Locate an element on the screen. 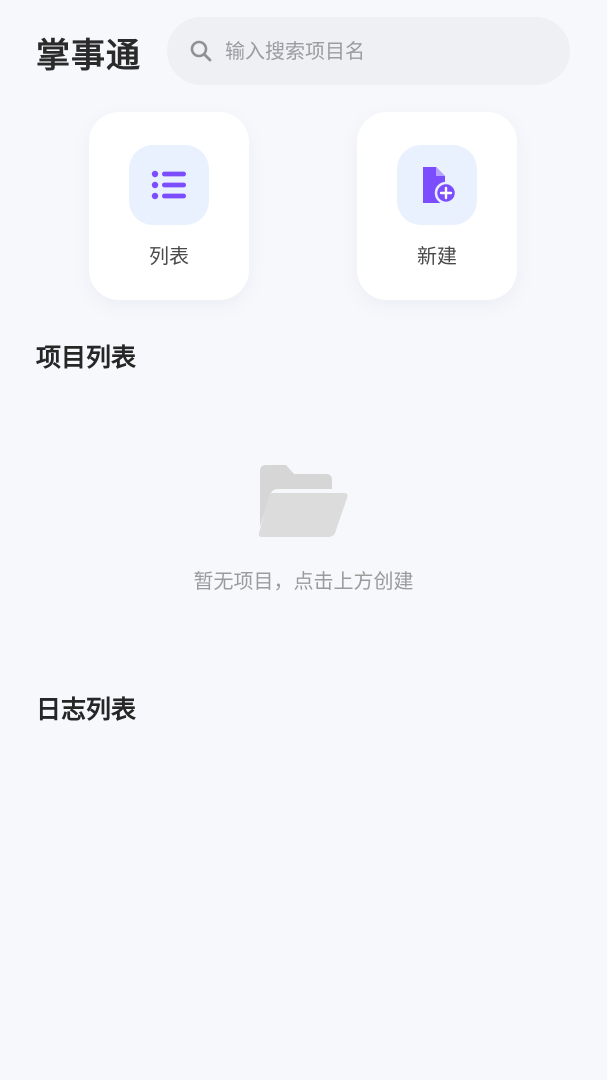 The width and height of the screenshot is (607, 1080). app-title: 掌事通 is located at coordinates (88, 56).